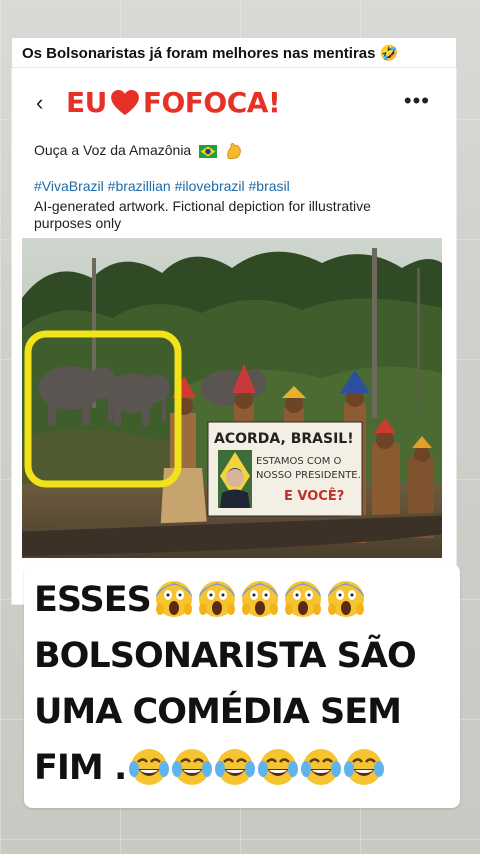  What do you see at coordinates (314, 496) in the screenshot?
I see `sign-line-3: E VOCÊ?` at bounding box center [314, 496].